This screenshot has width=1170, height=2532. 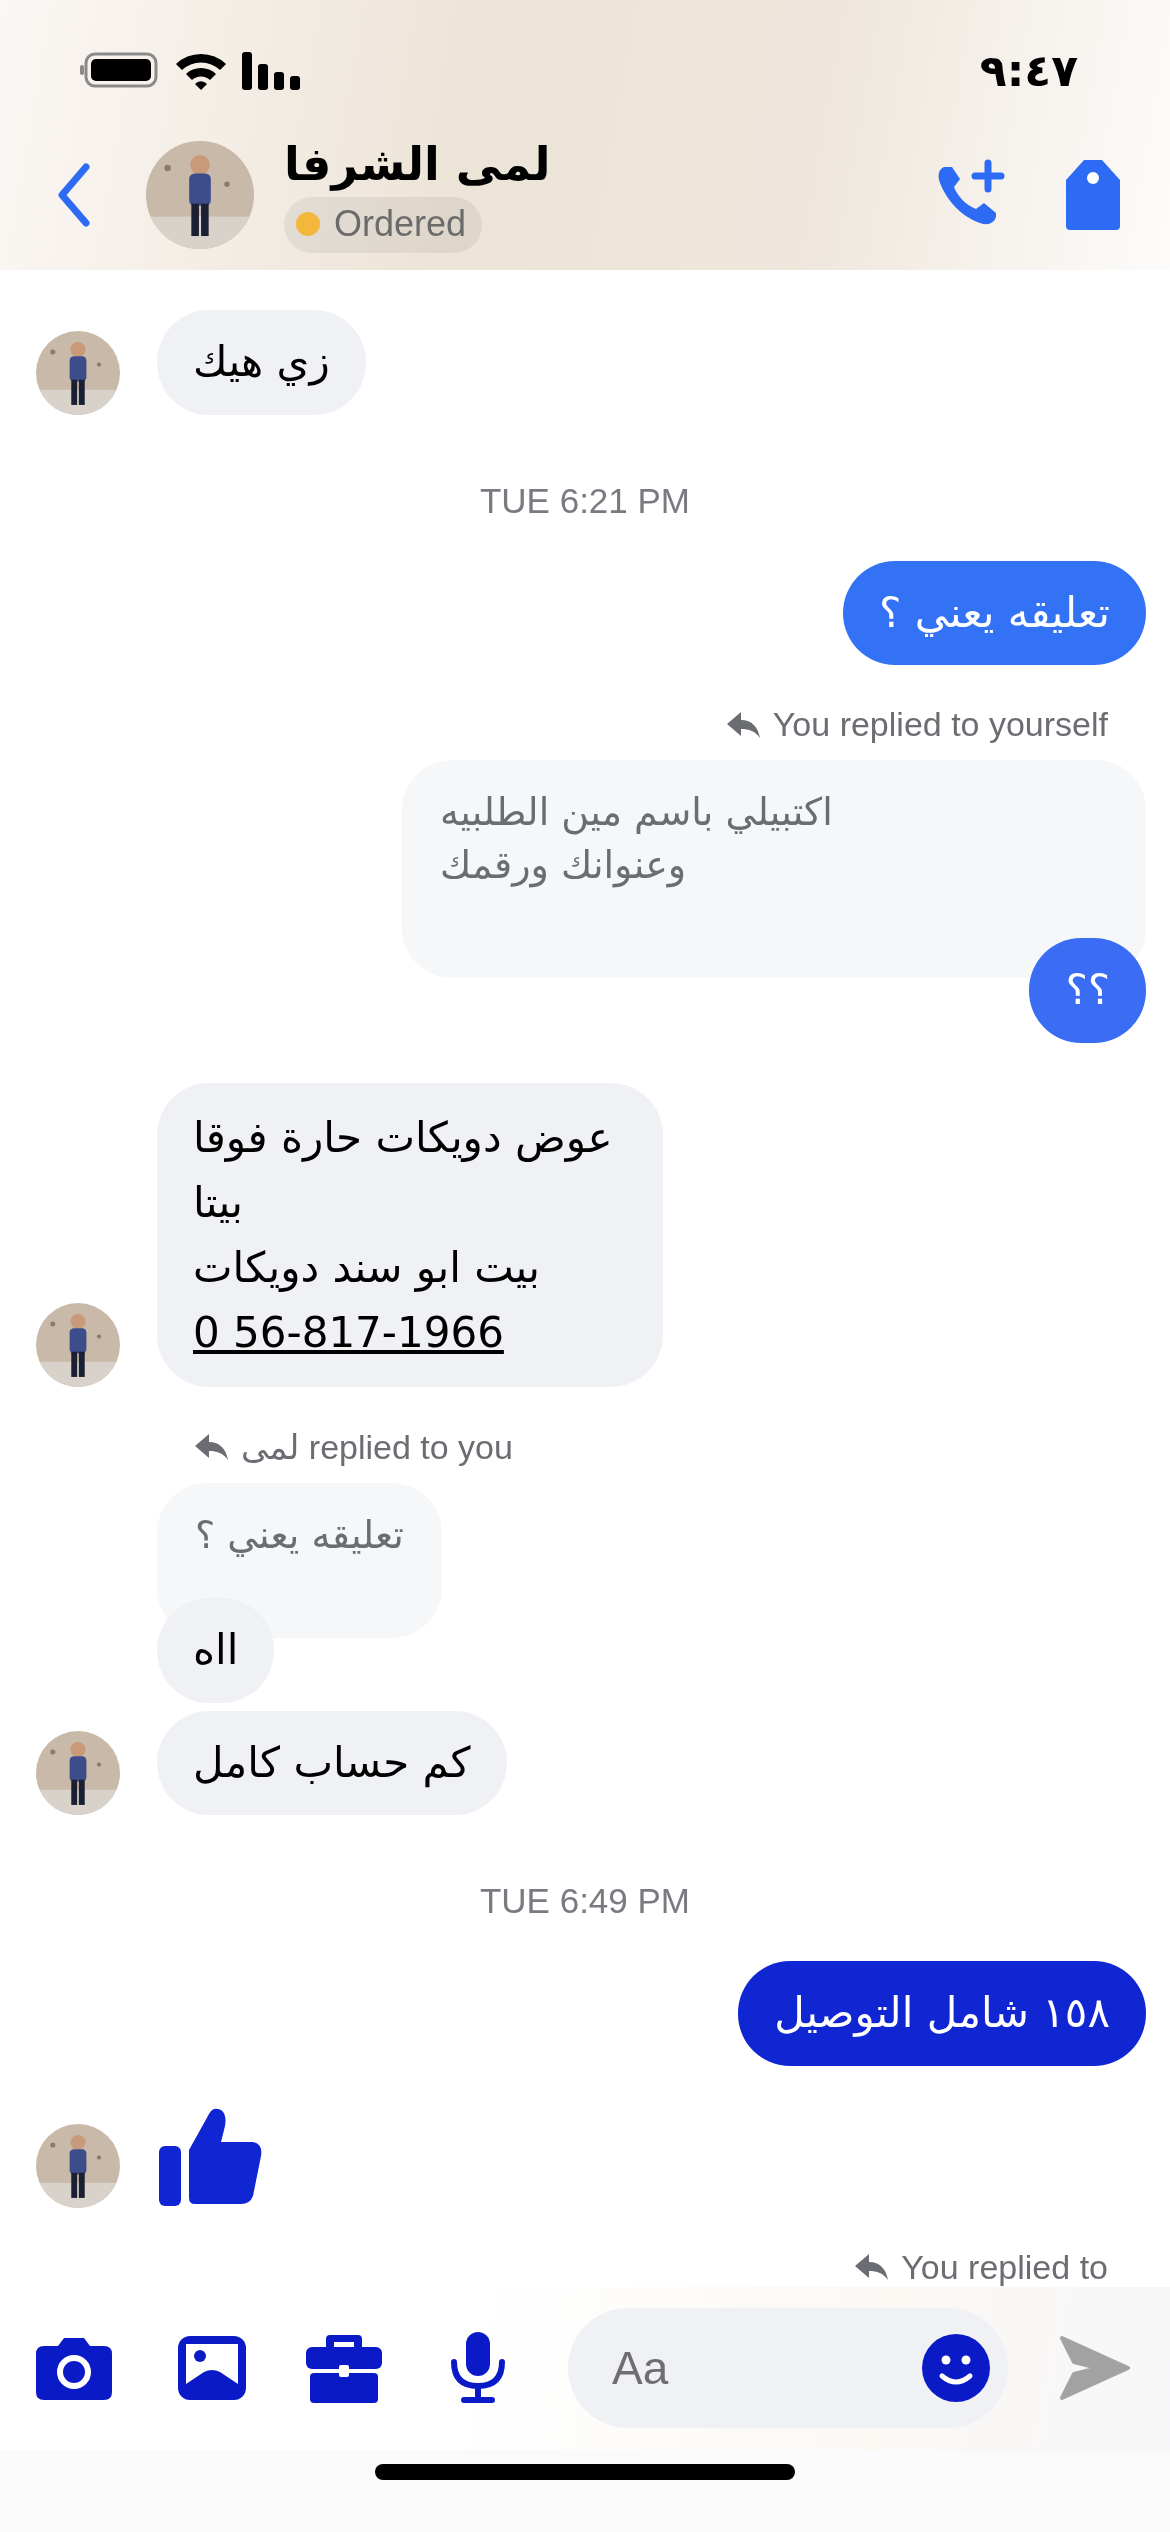 What do you see at coordinates (1028, 70) in the screenshot?
I see `status-time: ٩:٤٧` at bounding box center [1028, 70].